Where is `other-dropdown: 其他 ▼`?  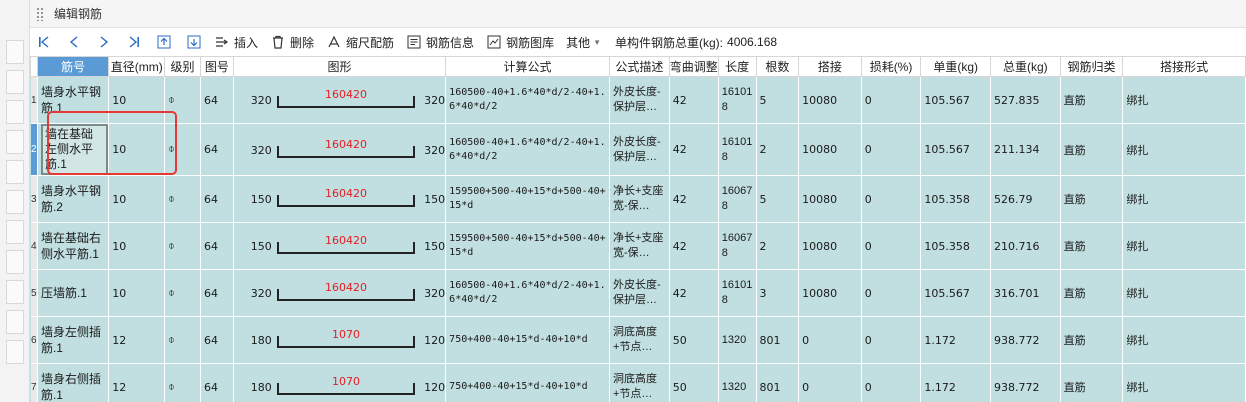
other-dropdown: 其他 ▼ is located at coordinates (583, 42).